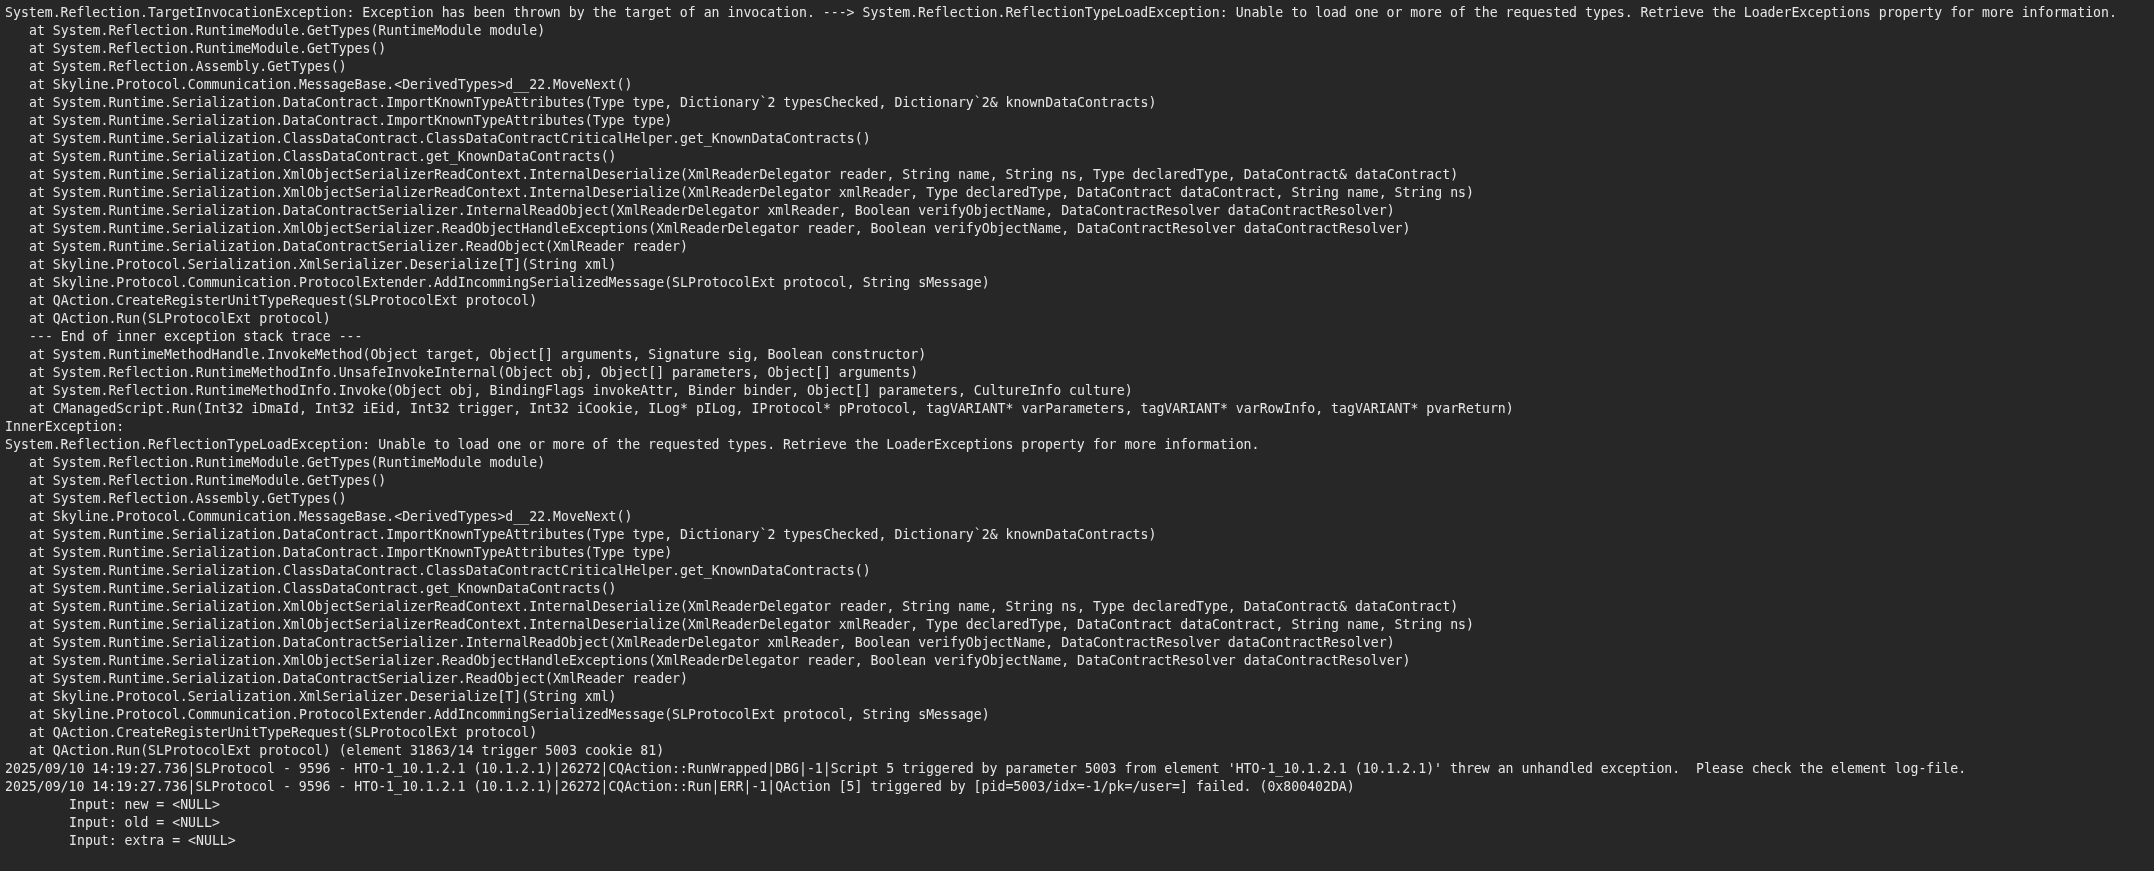 This screenshot has width=2154, height=871. What do you see at coordinates (347, 751) in the screenshot?
I see `log-line: at QAction.Run(SLProtocolExt protocol) (element 31863/14 trigger 5003 cookie 81)` at bounding box center [347, 751].